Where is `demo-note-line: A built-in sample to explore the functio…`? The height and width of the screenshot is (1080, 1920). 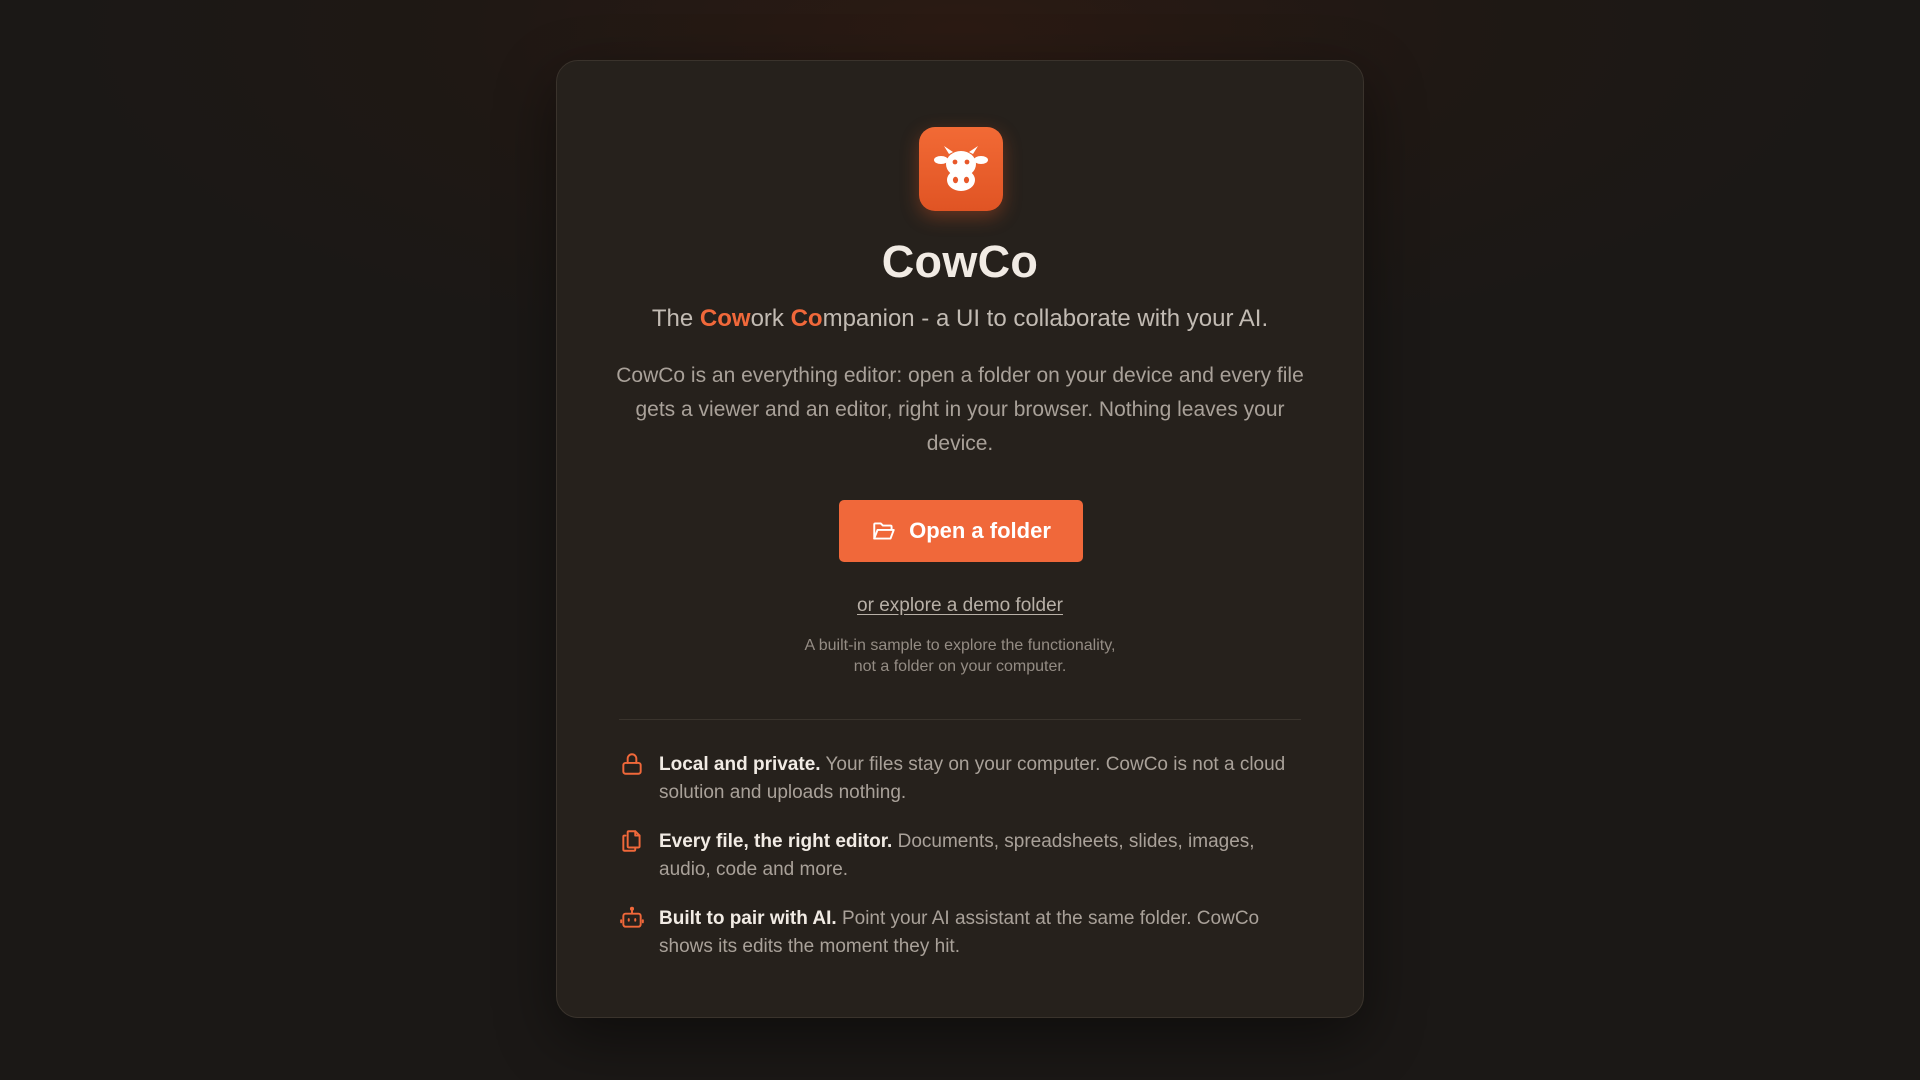
demo-note-line: A built-in sample to explore the functio… is located at coordinates (960, 645).